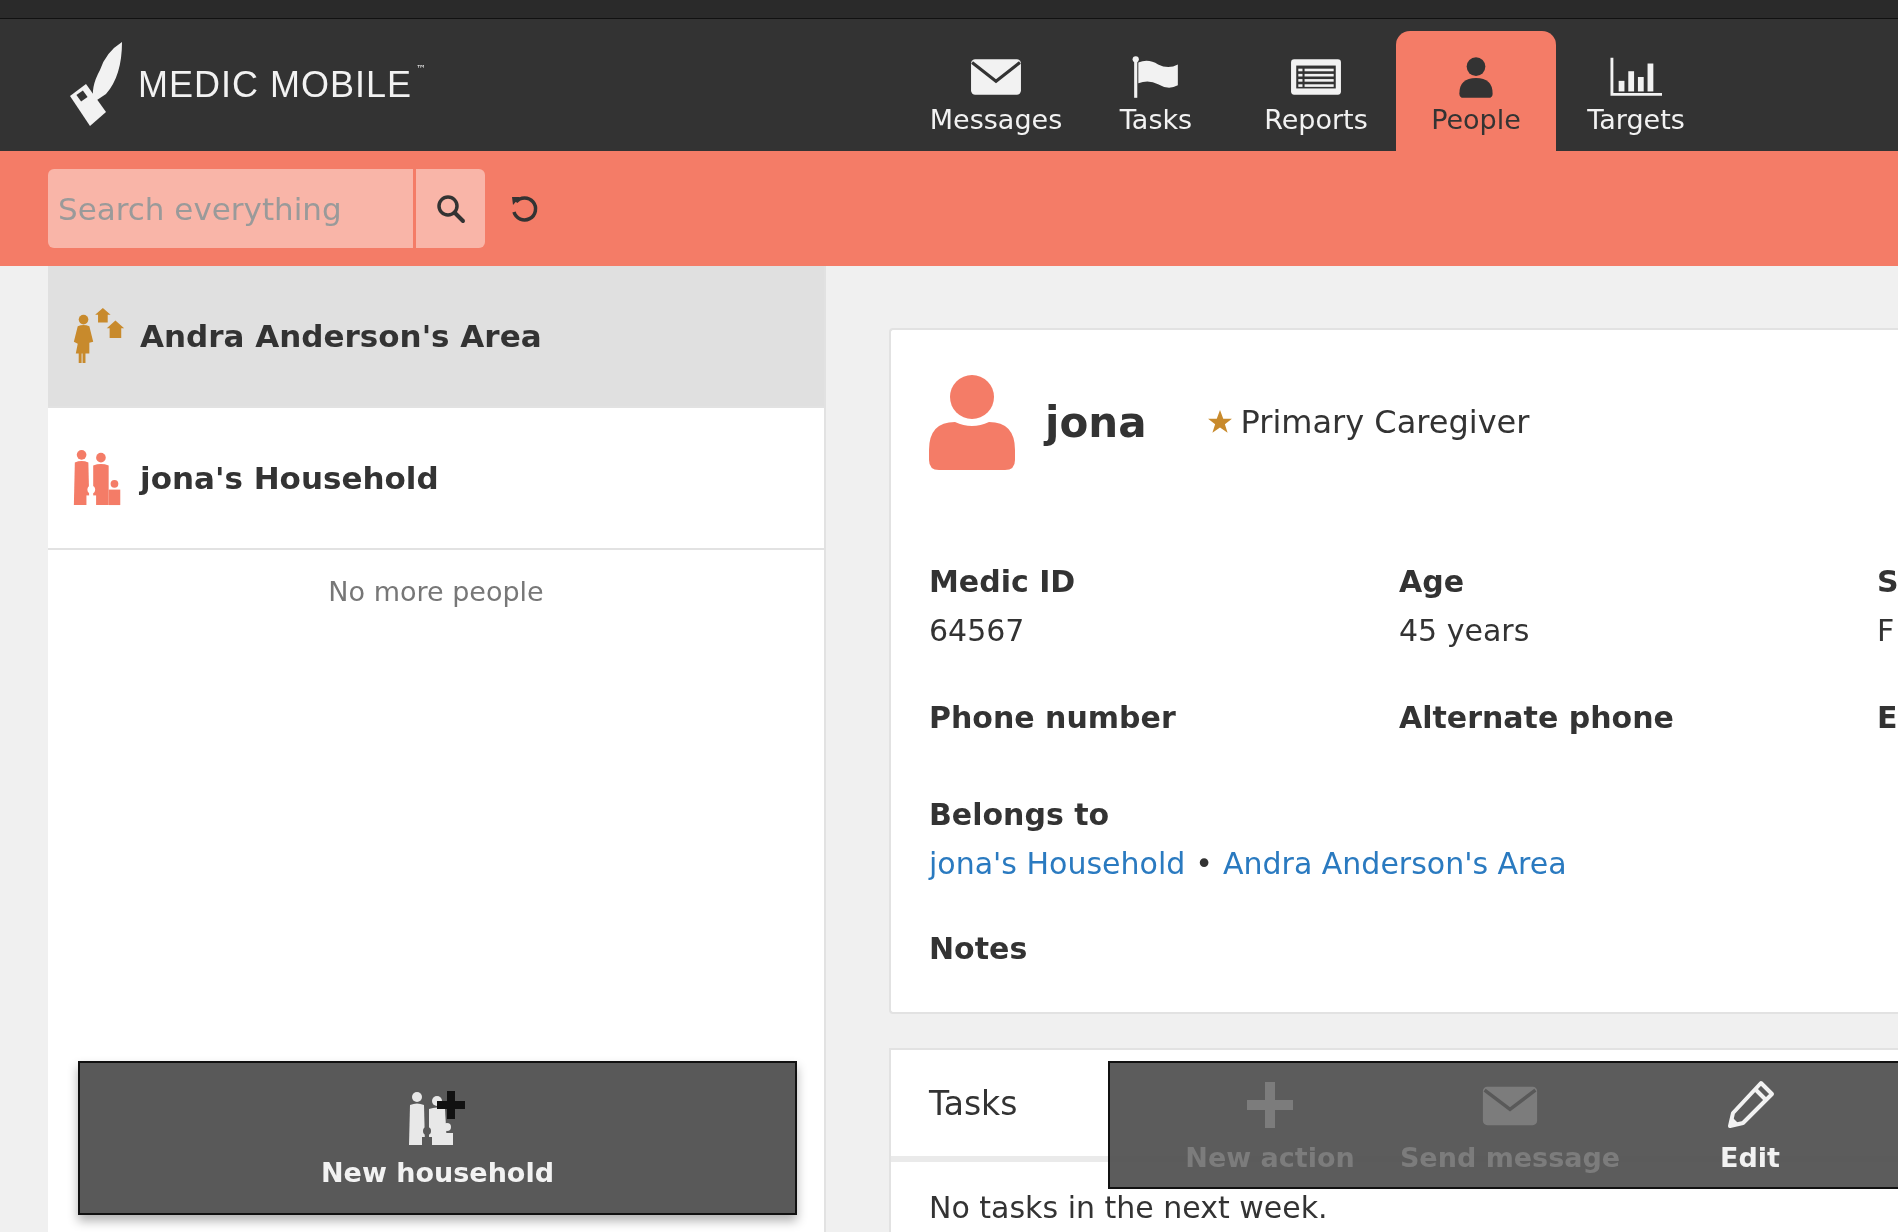  I want to click on envelope-icon, so click(996, 77).